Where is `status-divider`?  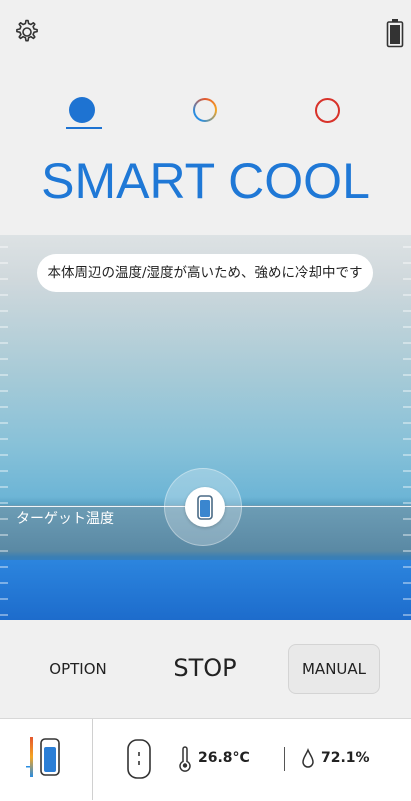 status-divider is located at coordinates (92, 759).